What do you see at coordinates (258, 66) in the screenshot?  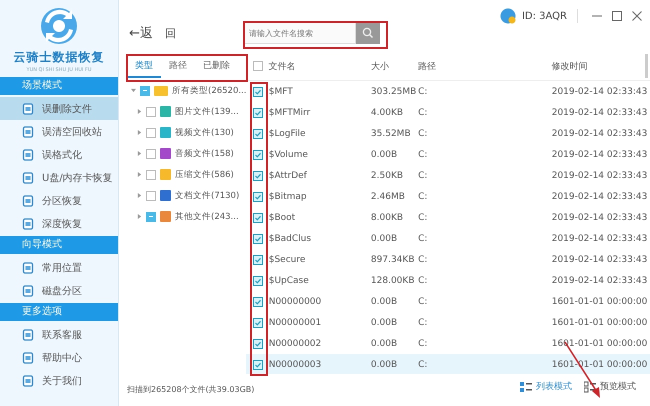 I see `select-all-checkbox` at bounding box center [258, 66].